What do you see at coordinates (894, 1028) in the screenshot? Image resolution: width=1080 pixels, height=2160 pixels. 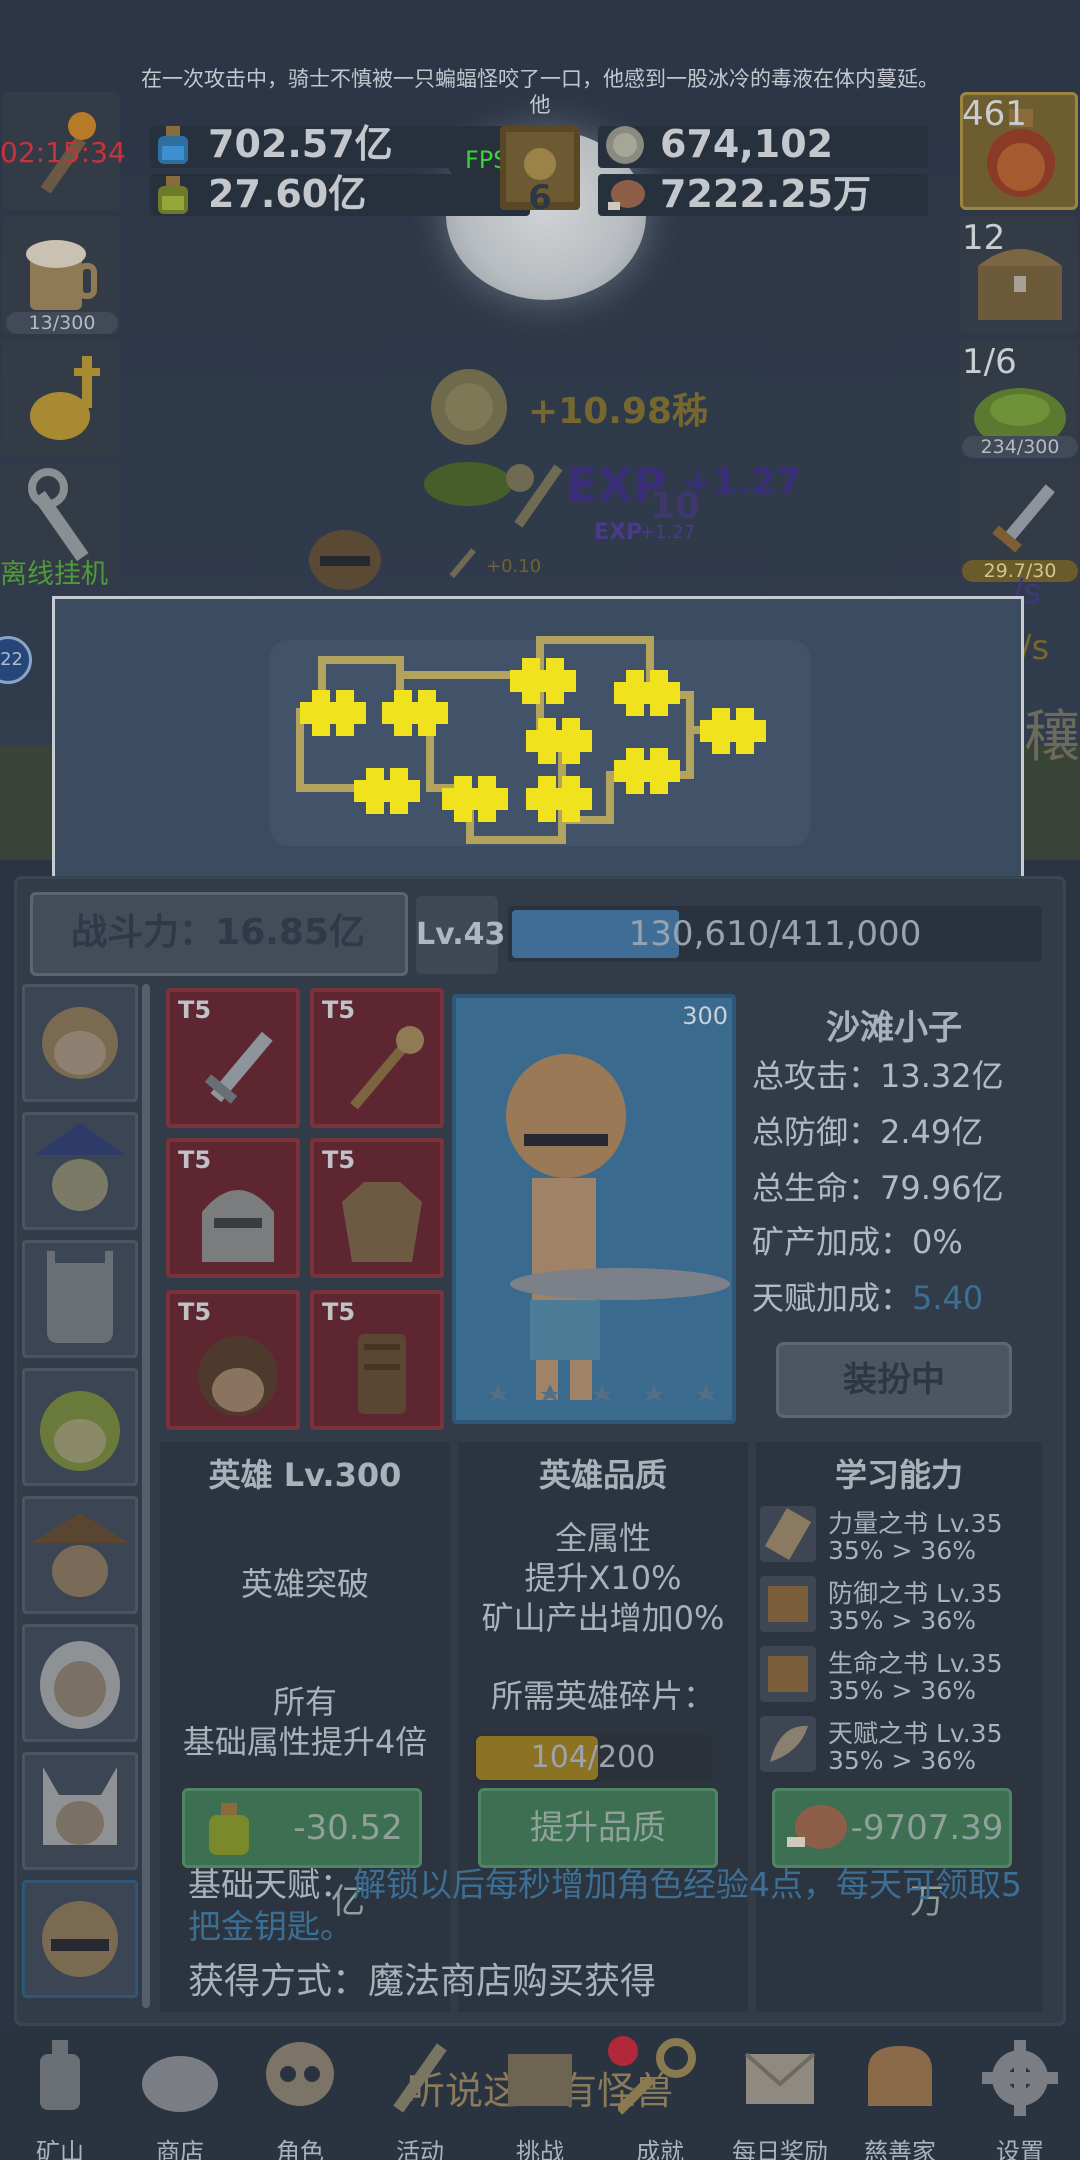 I see `hero-name: 沙滩小子` at bounding box center [894, 1028].